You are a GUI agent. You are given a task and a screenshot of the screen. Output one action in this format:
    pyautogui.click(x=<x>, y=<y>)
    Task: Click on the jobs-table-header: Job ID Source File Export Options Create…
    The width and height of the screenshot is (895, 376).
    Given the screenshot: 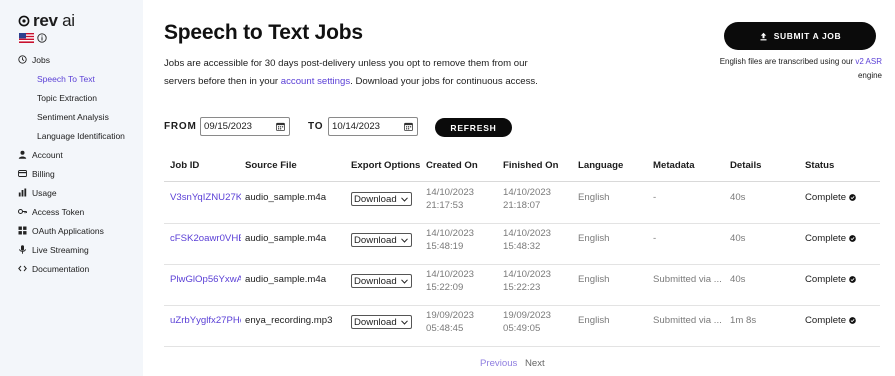 What is the action you would take?
    pyautogui.click(x=522, y=170)
    